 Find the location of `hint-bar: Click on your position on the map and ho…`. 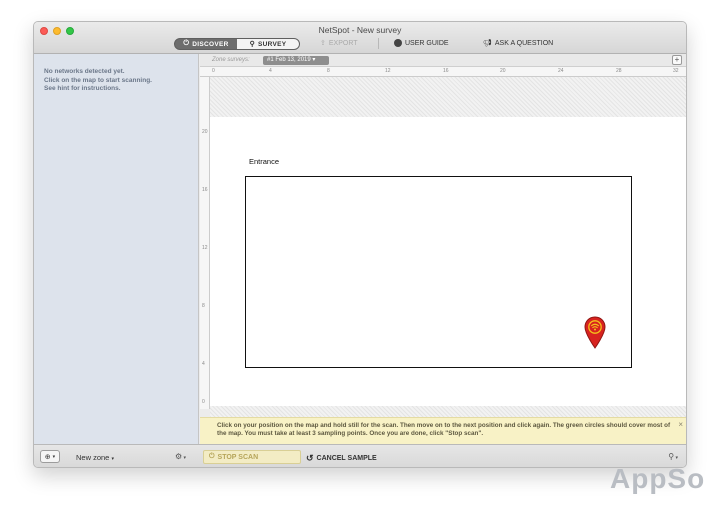

hint-bar: Click on your position on the map and ho… is located at coordinates (443, 430).